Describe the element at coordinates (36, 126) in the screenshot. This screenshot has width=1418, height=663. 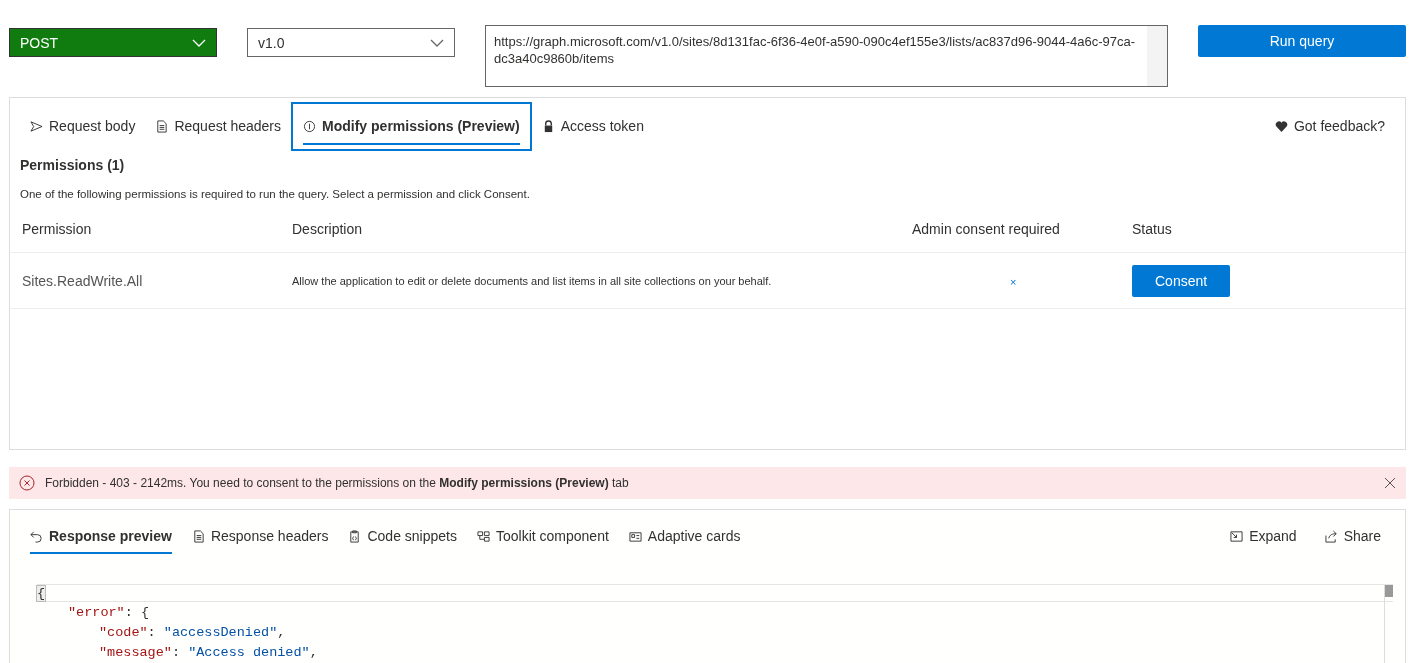
I see `send-icon` at that location.